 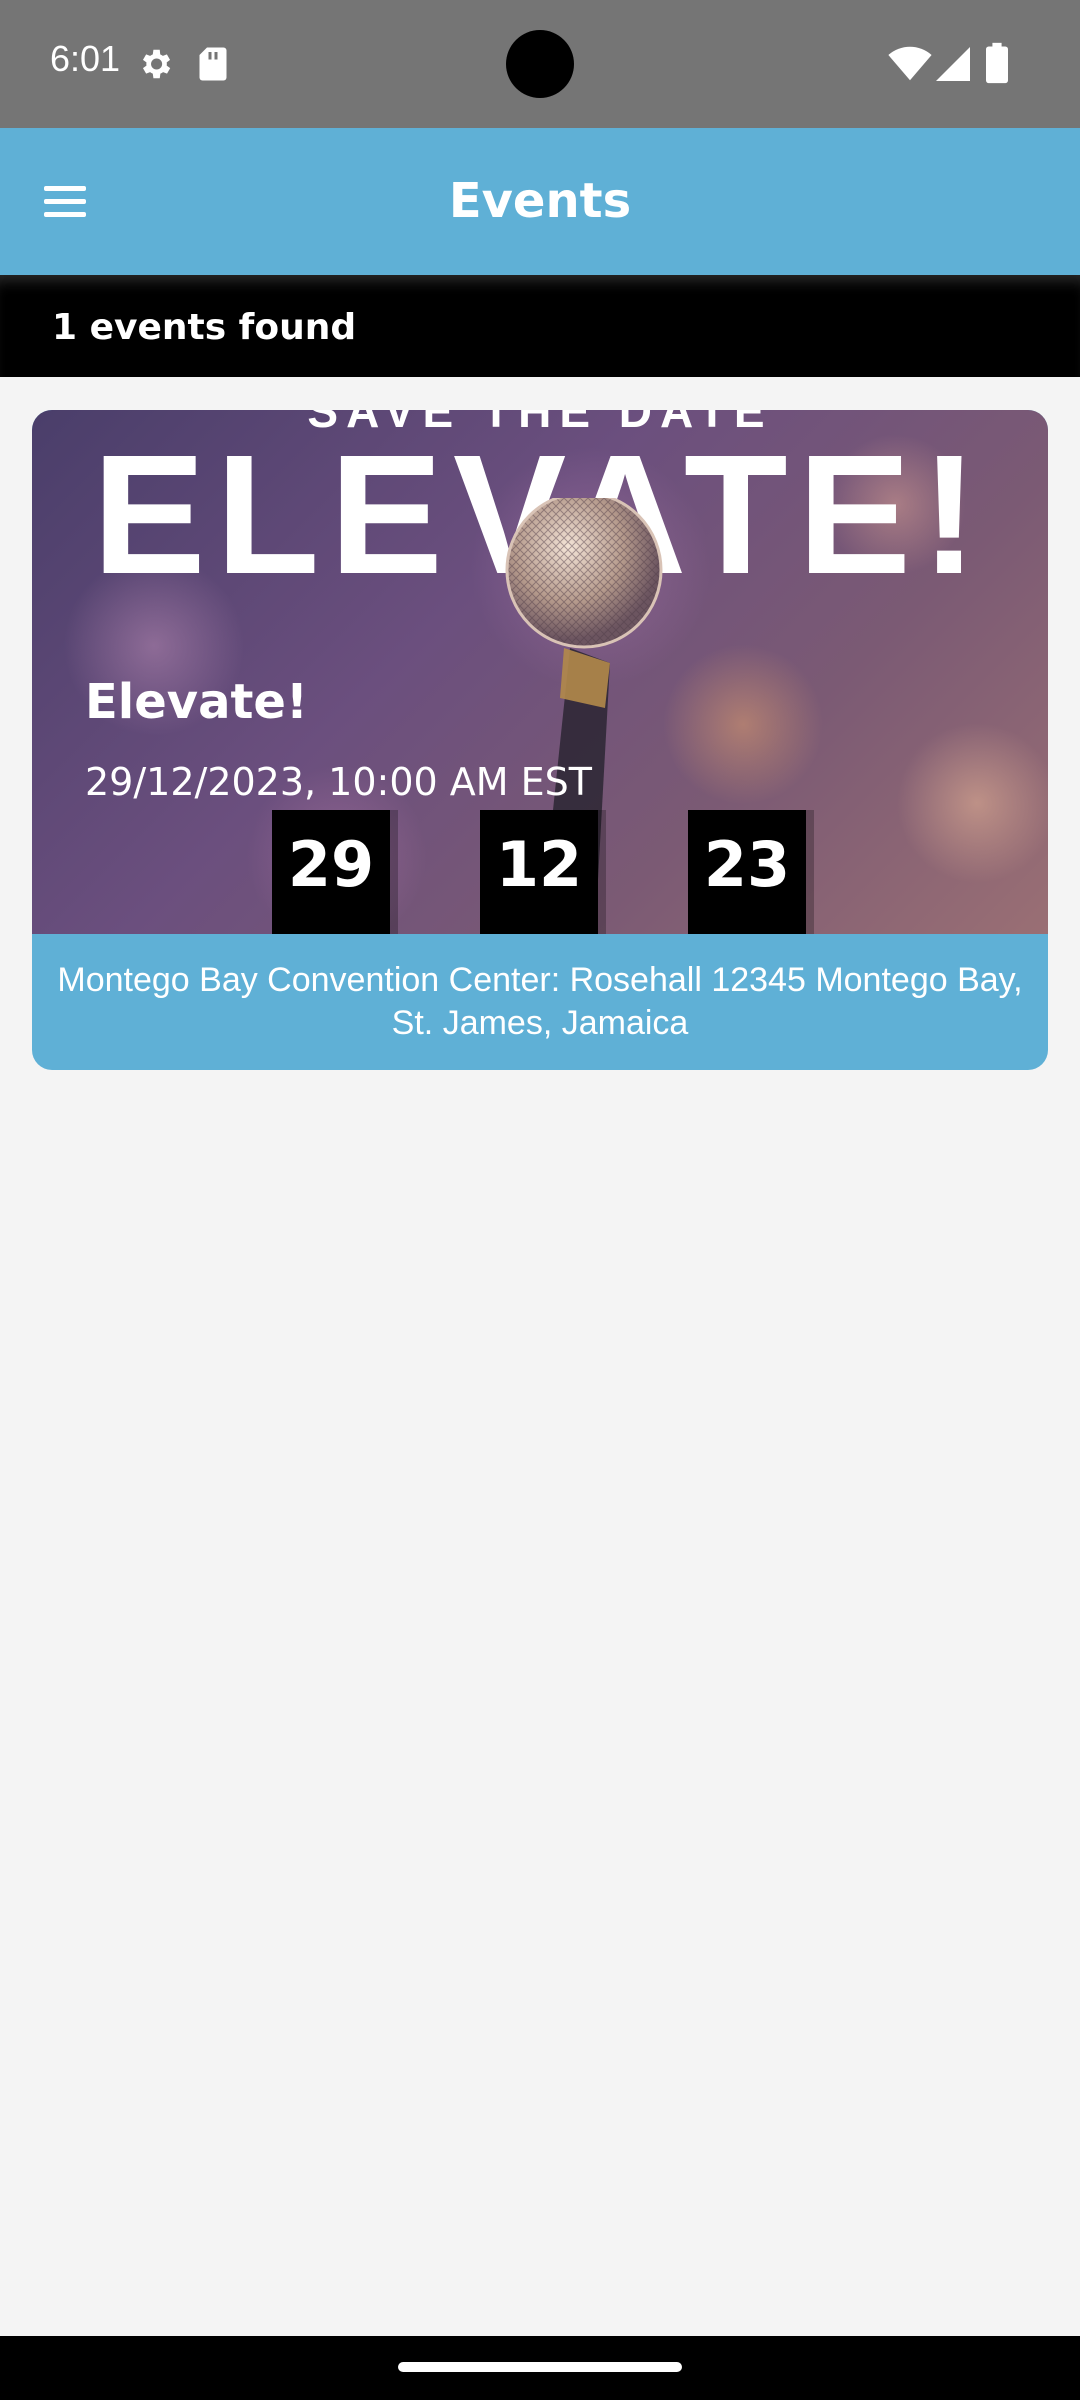 I want to click on status-time: 6:01, so click(x=85, y=58).